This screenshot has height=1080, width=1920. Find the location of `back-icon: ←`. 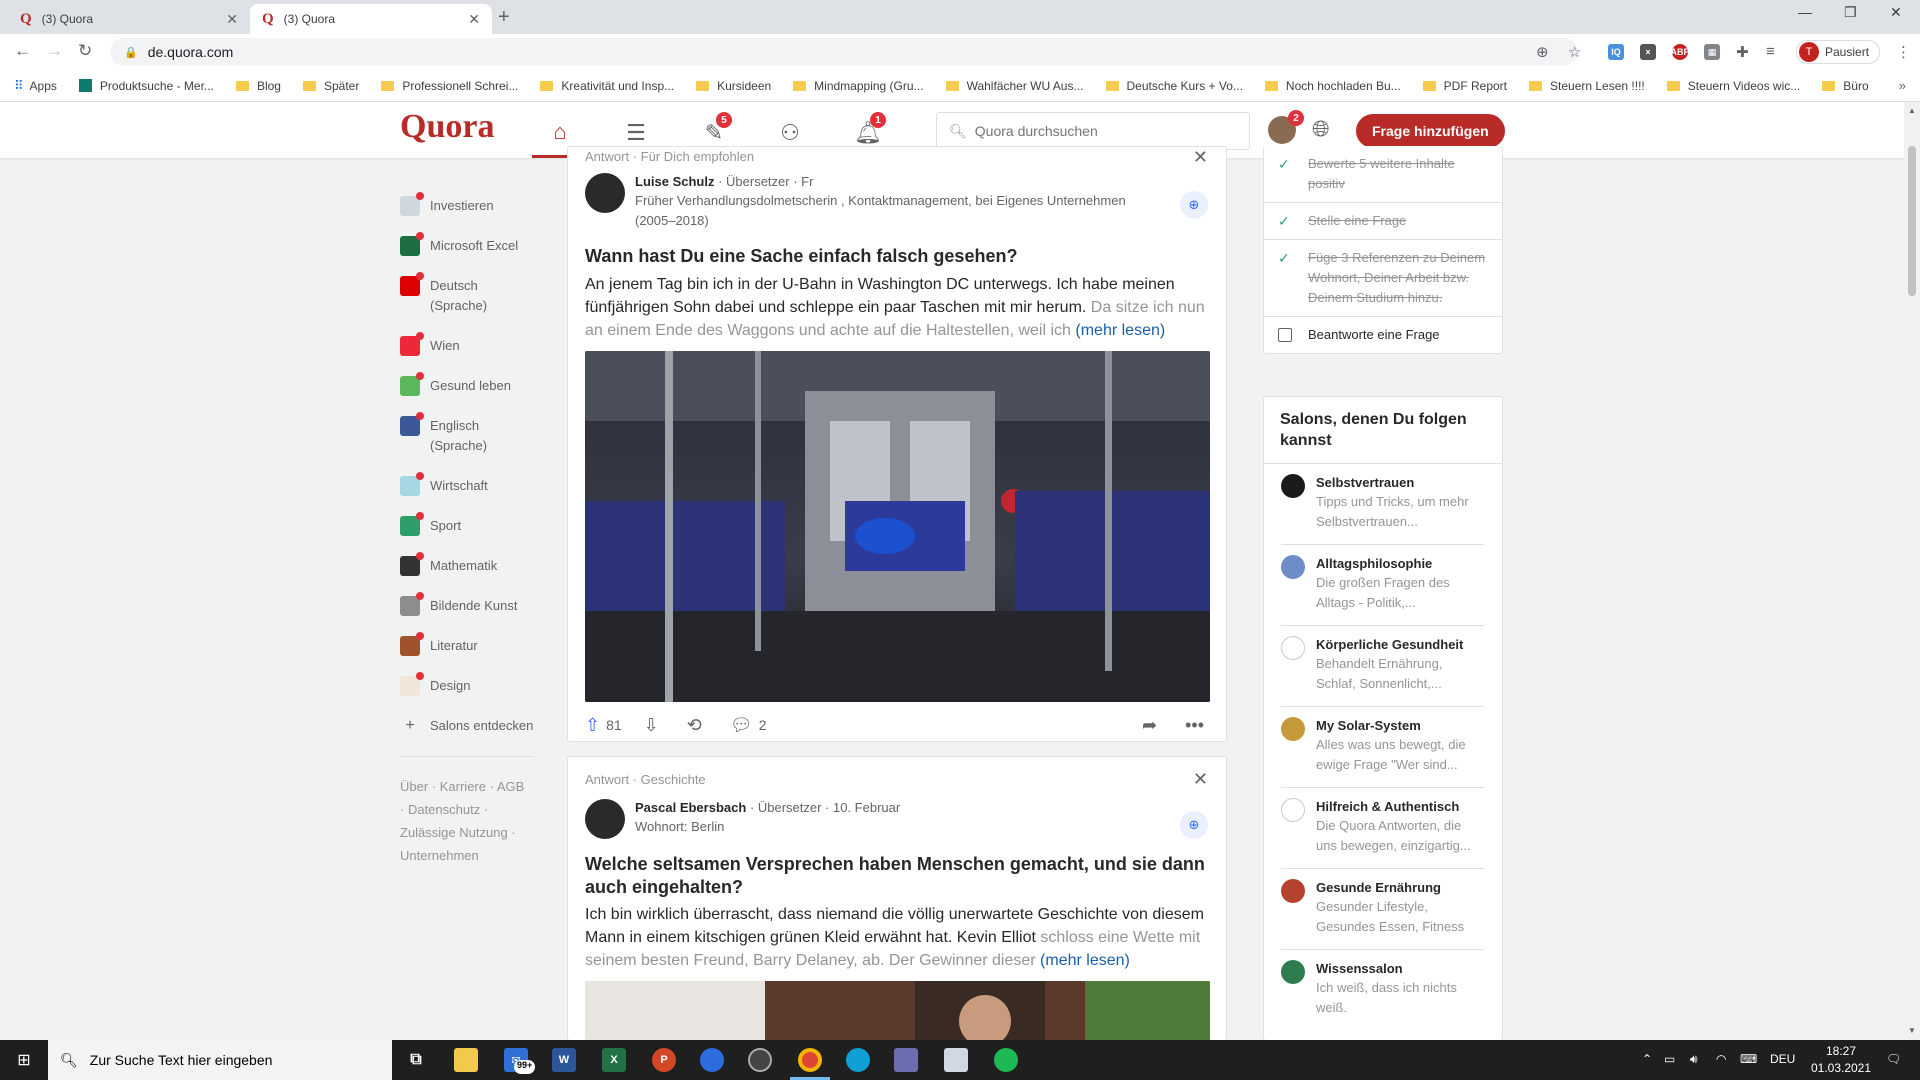

back-icon: ← is located at coordinates (22, 51).